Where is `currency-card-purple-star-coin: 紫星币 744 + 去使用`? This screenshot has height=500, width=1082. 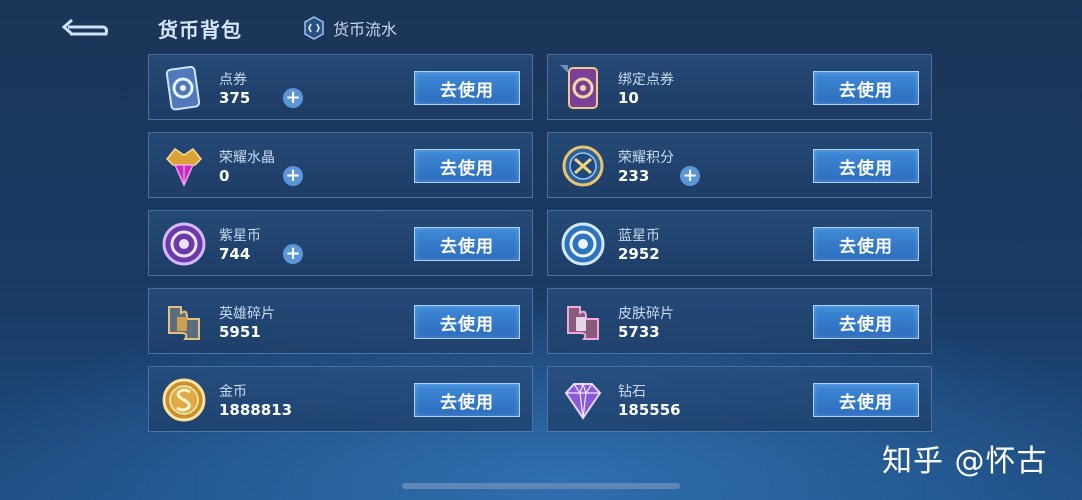
currency-card-purple-star-coin: 紫星币 744 + 去使用 is located at coordinates (340, 243).